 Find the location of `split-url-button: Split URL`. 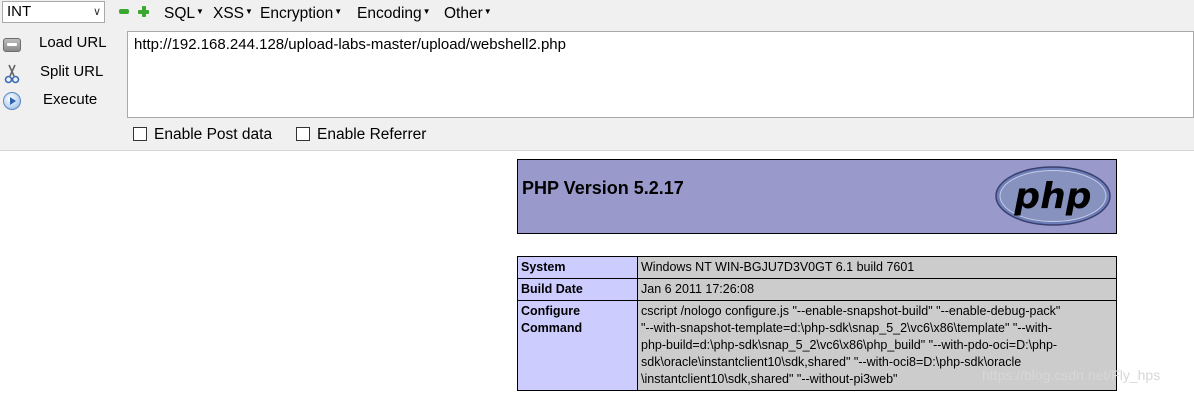

split-url-button: Split URL is located at coordinates (60, 73).